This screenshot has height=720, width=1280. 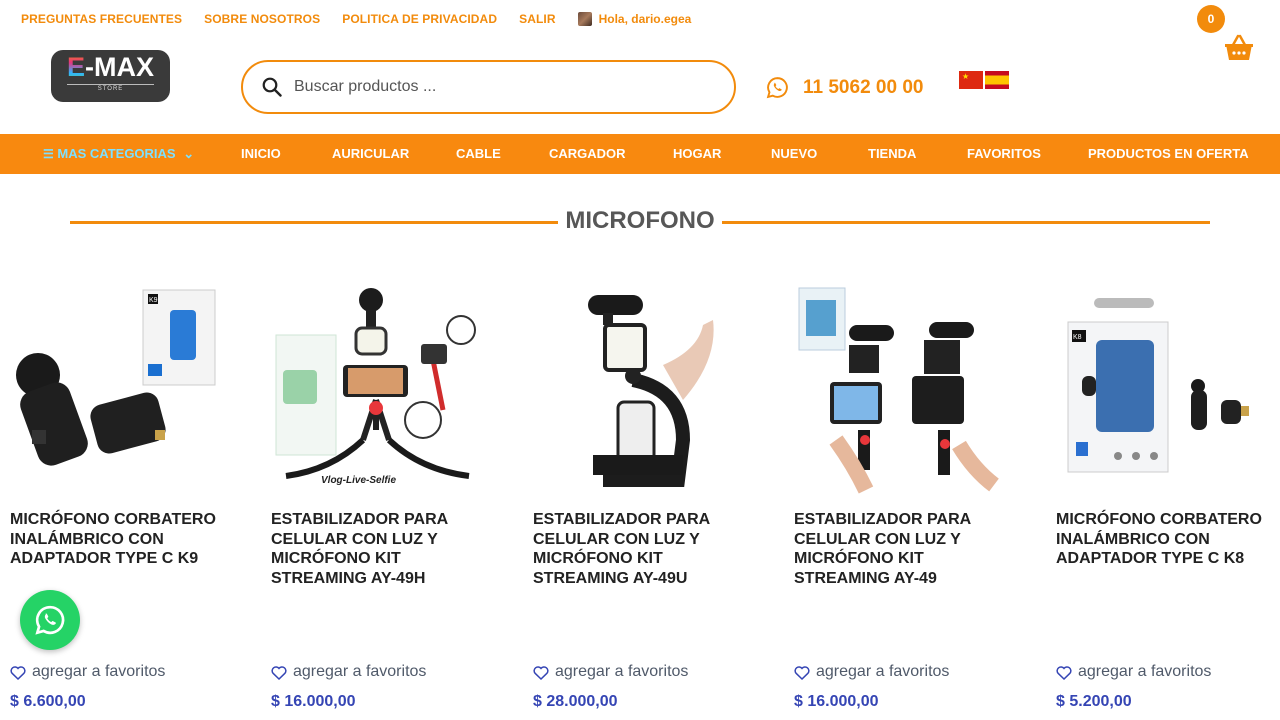 What do you see at coordinates (261, 154) in the screenshot?
I see `nav-item-inicio: INICIO` at bounding box center [261, 154].